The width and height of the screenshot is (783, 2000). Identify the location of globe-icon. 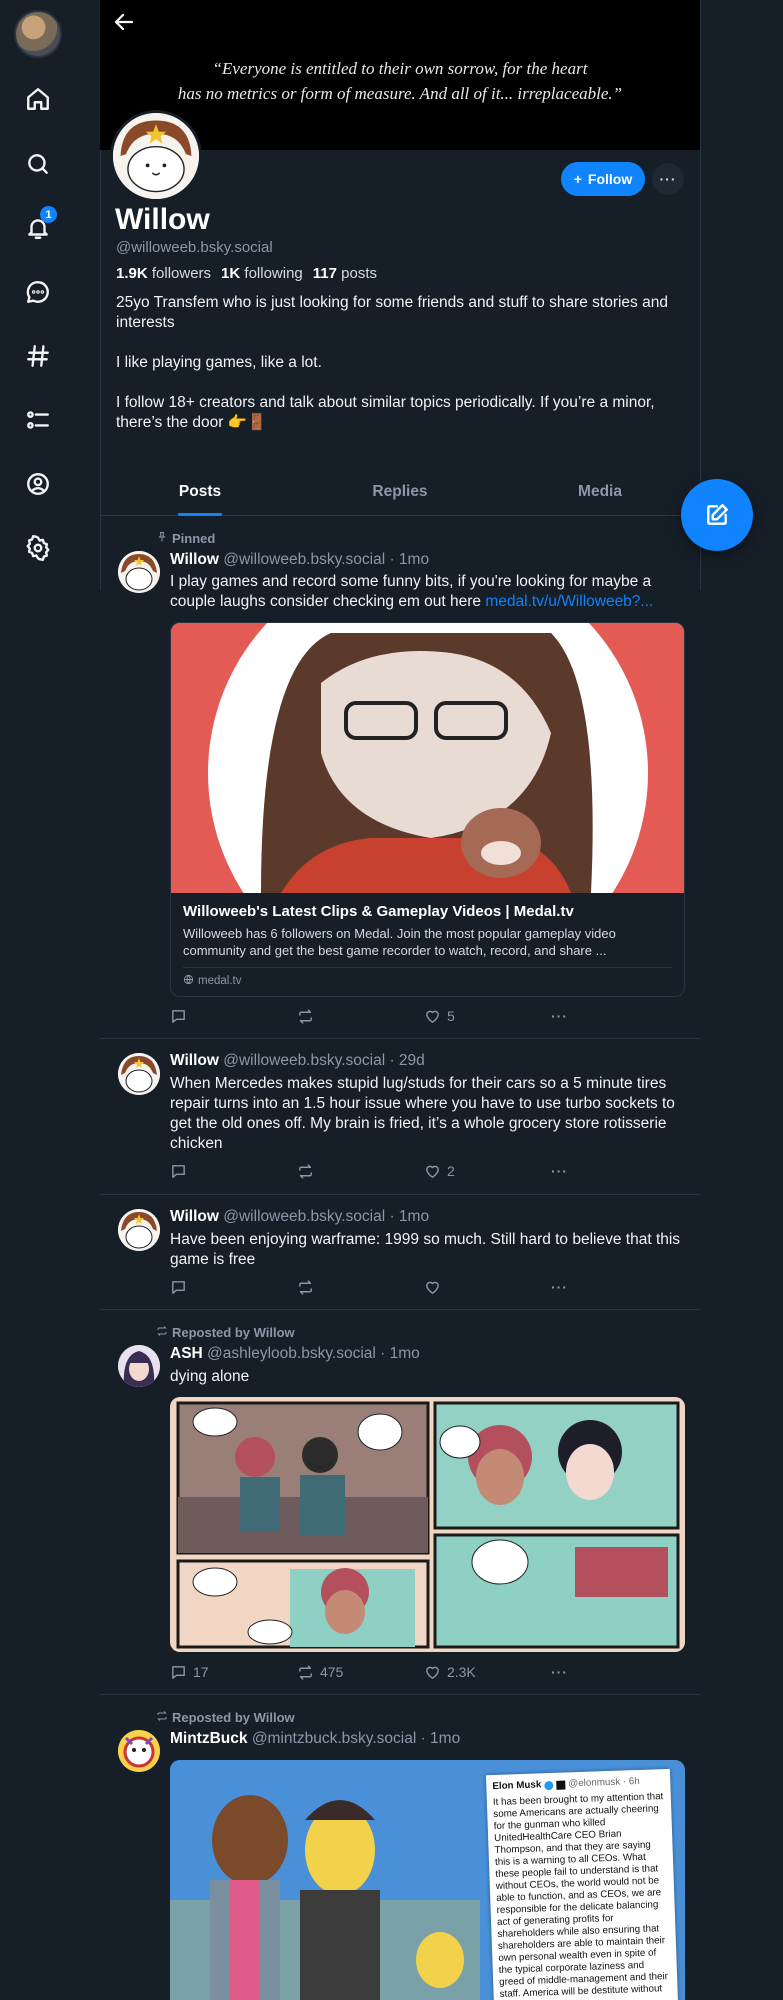
(188, 981).